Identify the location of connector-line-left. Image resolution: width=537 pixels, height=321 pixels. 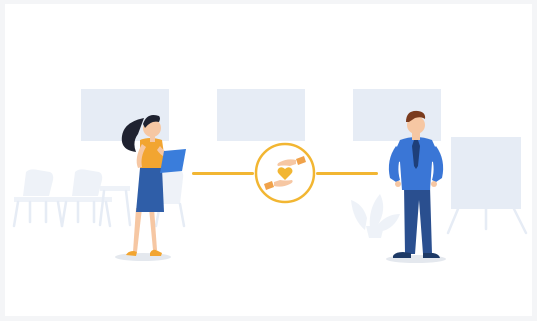
(223, 173).